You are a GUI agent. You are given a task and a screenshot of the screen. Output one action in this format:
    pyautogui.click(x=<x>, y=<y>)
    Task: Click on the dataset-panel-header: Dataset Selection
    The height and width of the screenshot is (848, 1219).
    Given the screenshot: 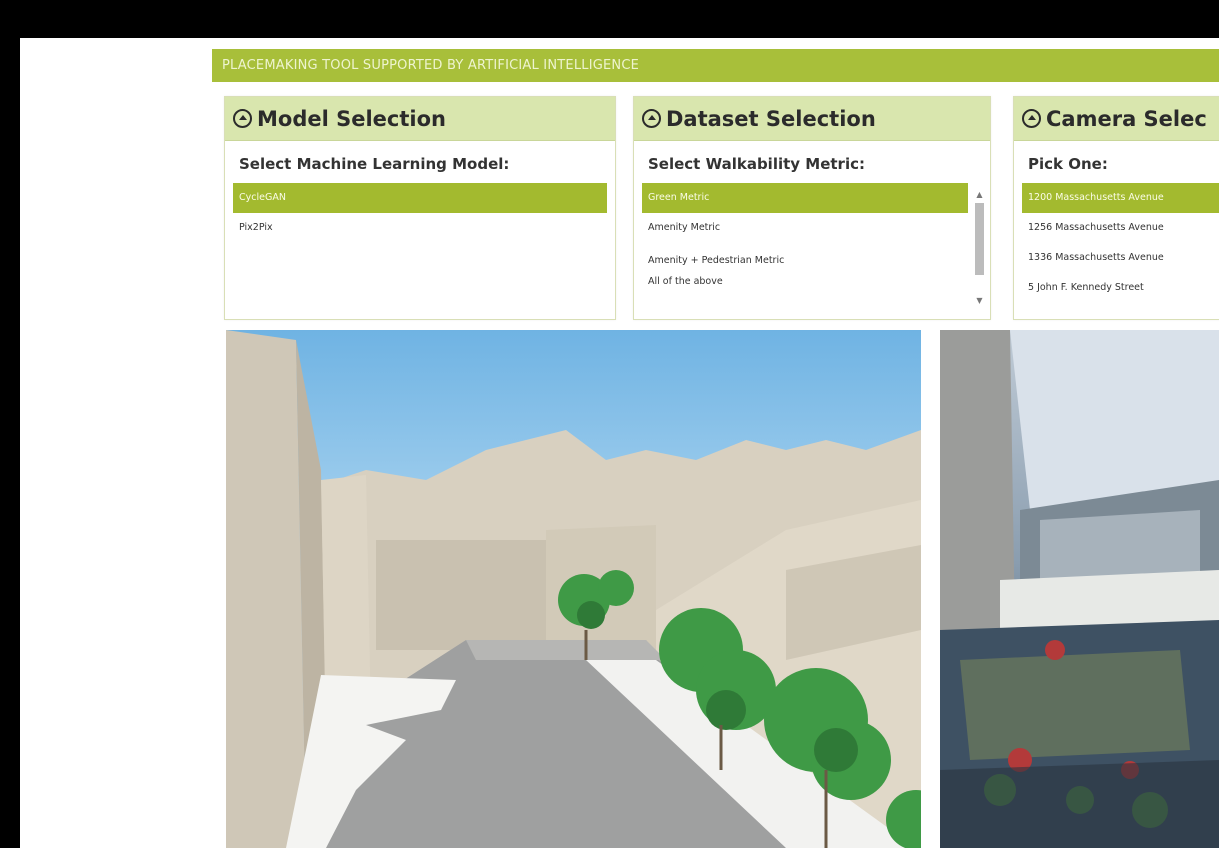 What is the action you would take?
    pyautogui.click(x=812, y=119)
    